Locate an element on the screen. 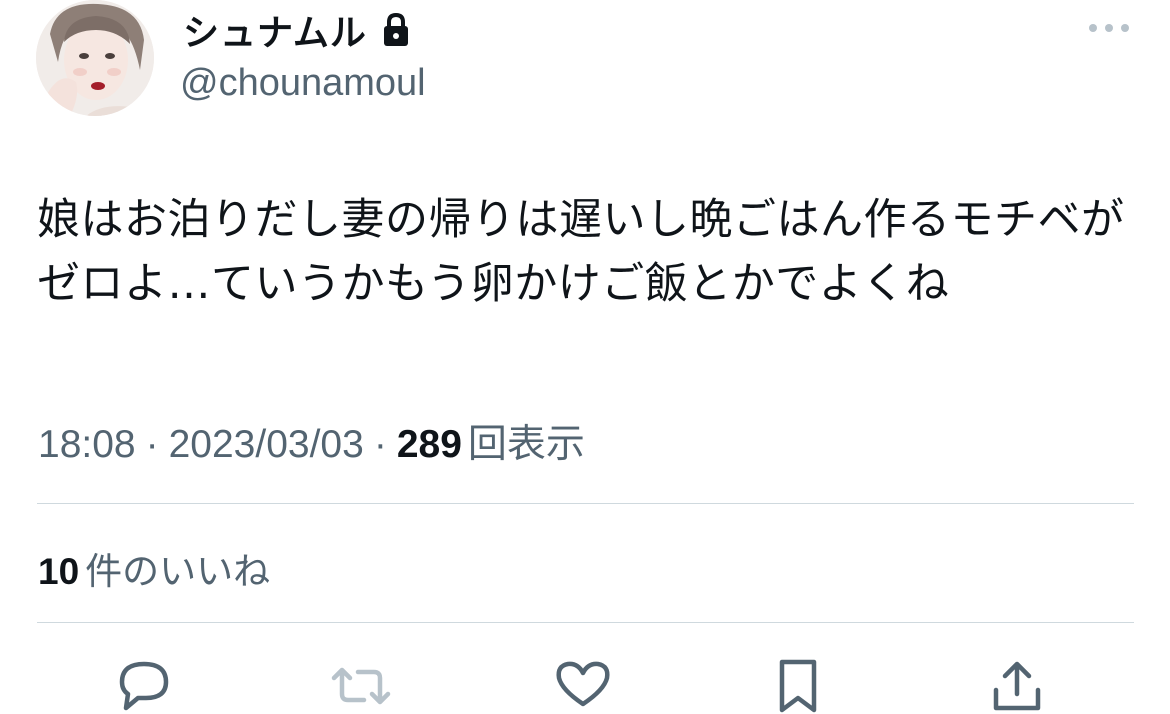 This screenshot has height=714, width=1170. bookmark-button is located at coordinates (799, 686).